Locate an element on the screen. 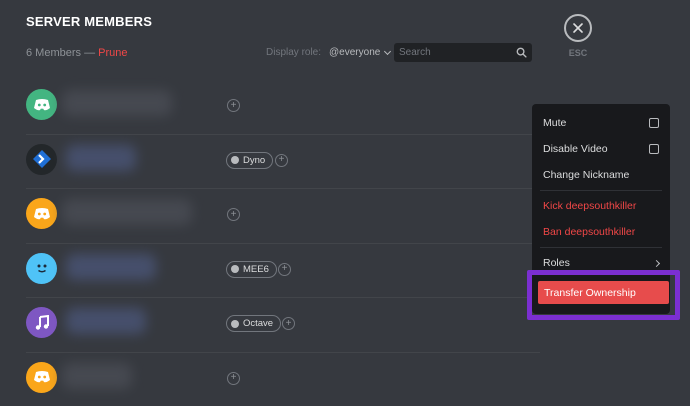 This screenshot has height=406, width=690. transfer-ownership-button: Transfer Ownership is located at coordinates (603, 292).